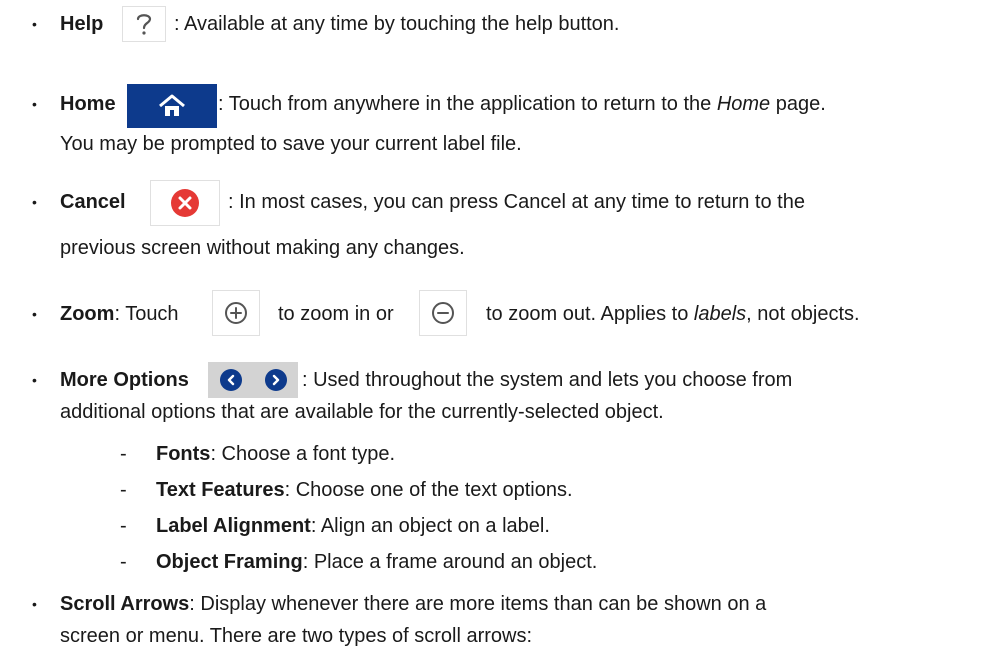 Image resolution: width=982 pixels, height=662 pixels. Describe the element at coordinates (798, 104) in the screenshot. I see `home-desc-end: page.` at that location.